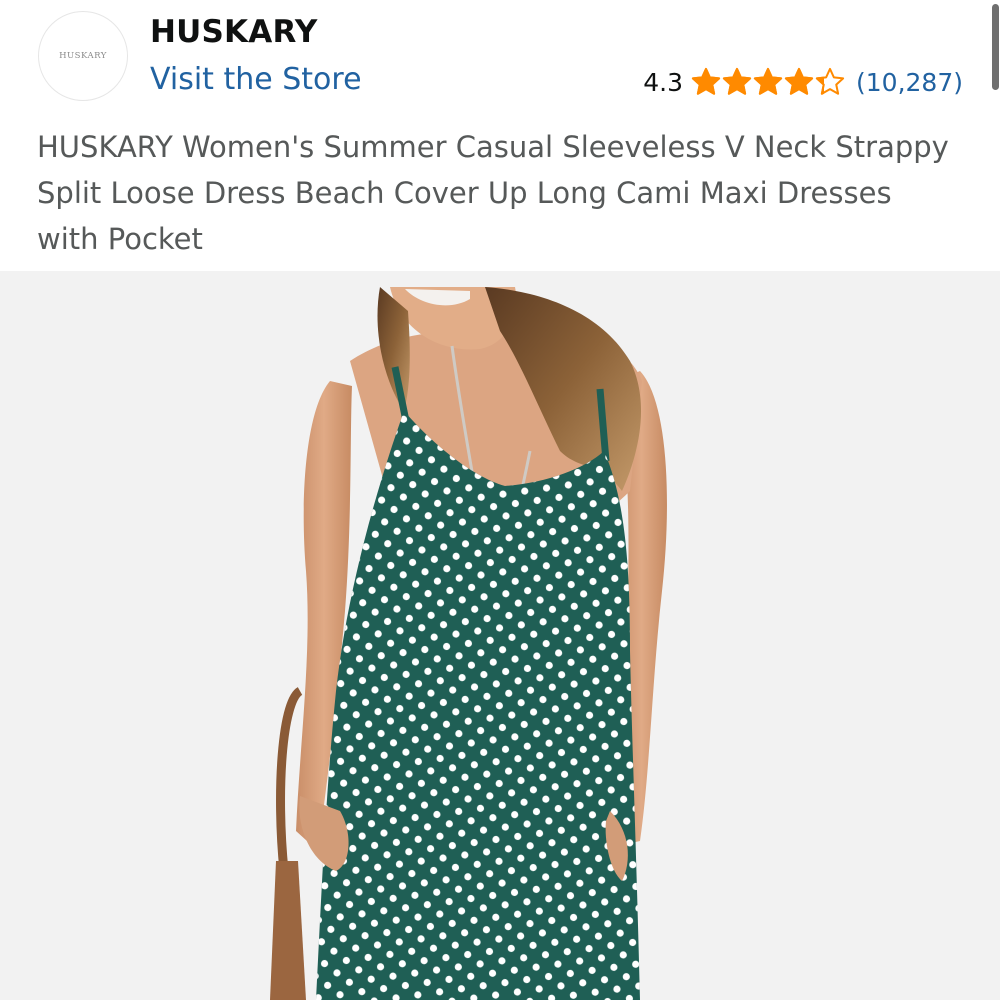 The width and height of the screenshot is (1000, 1000). What do you see at coordinates (288, 930) in the screenshot?
I see `bag` at bounding box center [288, 930].